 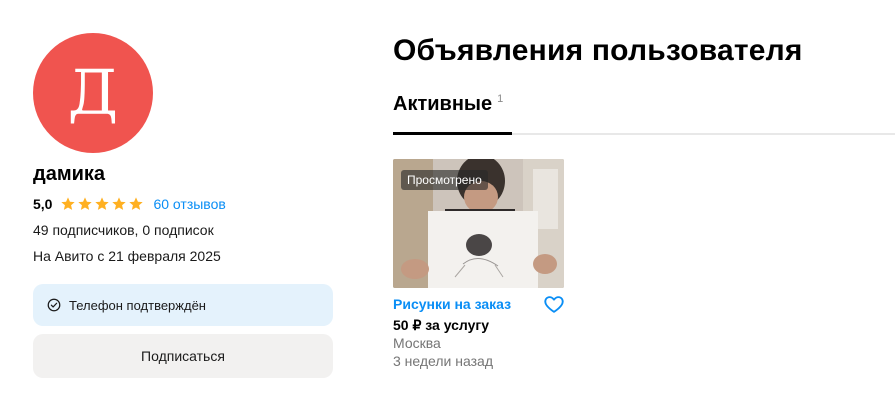 What do you see at coordinates (598, 50) in the screenshot?
I see `page-title: Объявления пользователя` at bounding box center [598, 50].